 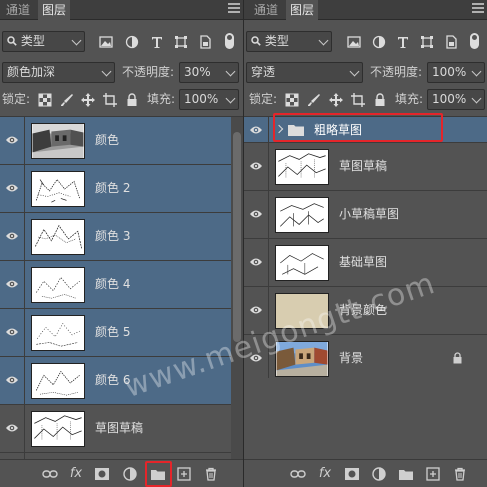 I want to click on empty-layers-area, so click(x=365, y=419).